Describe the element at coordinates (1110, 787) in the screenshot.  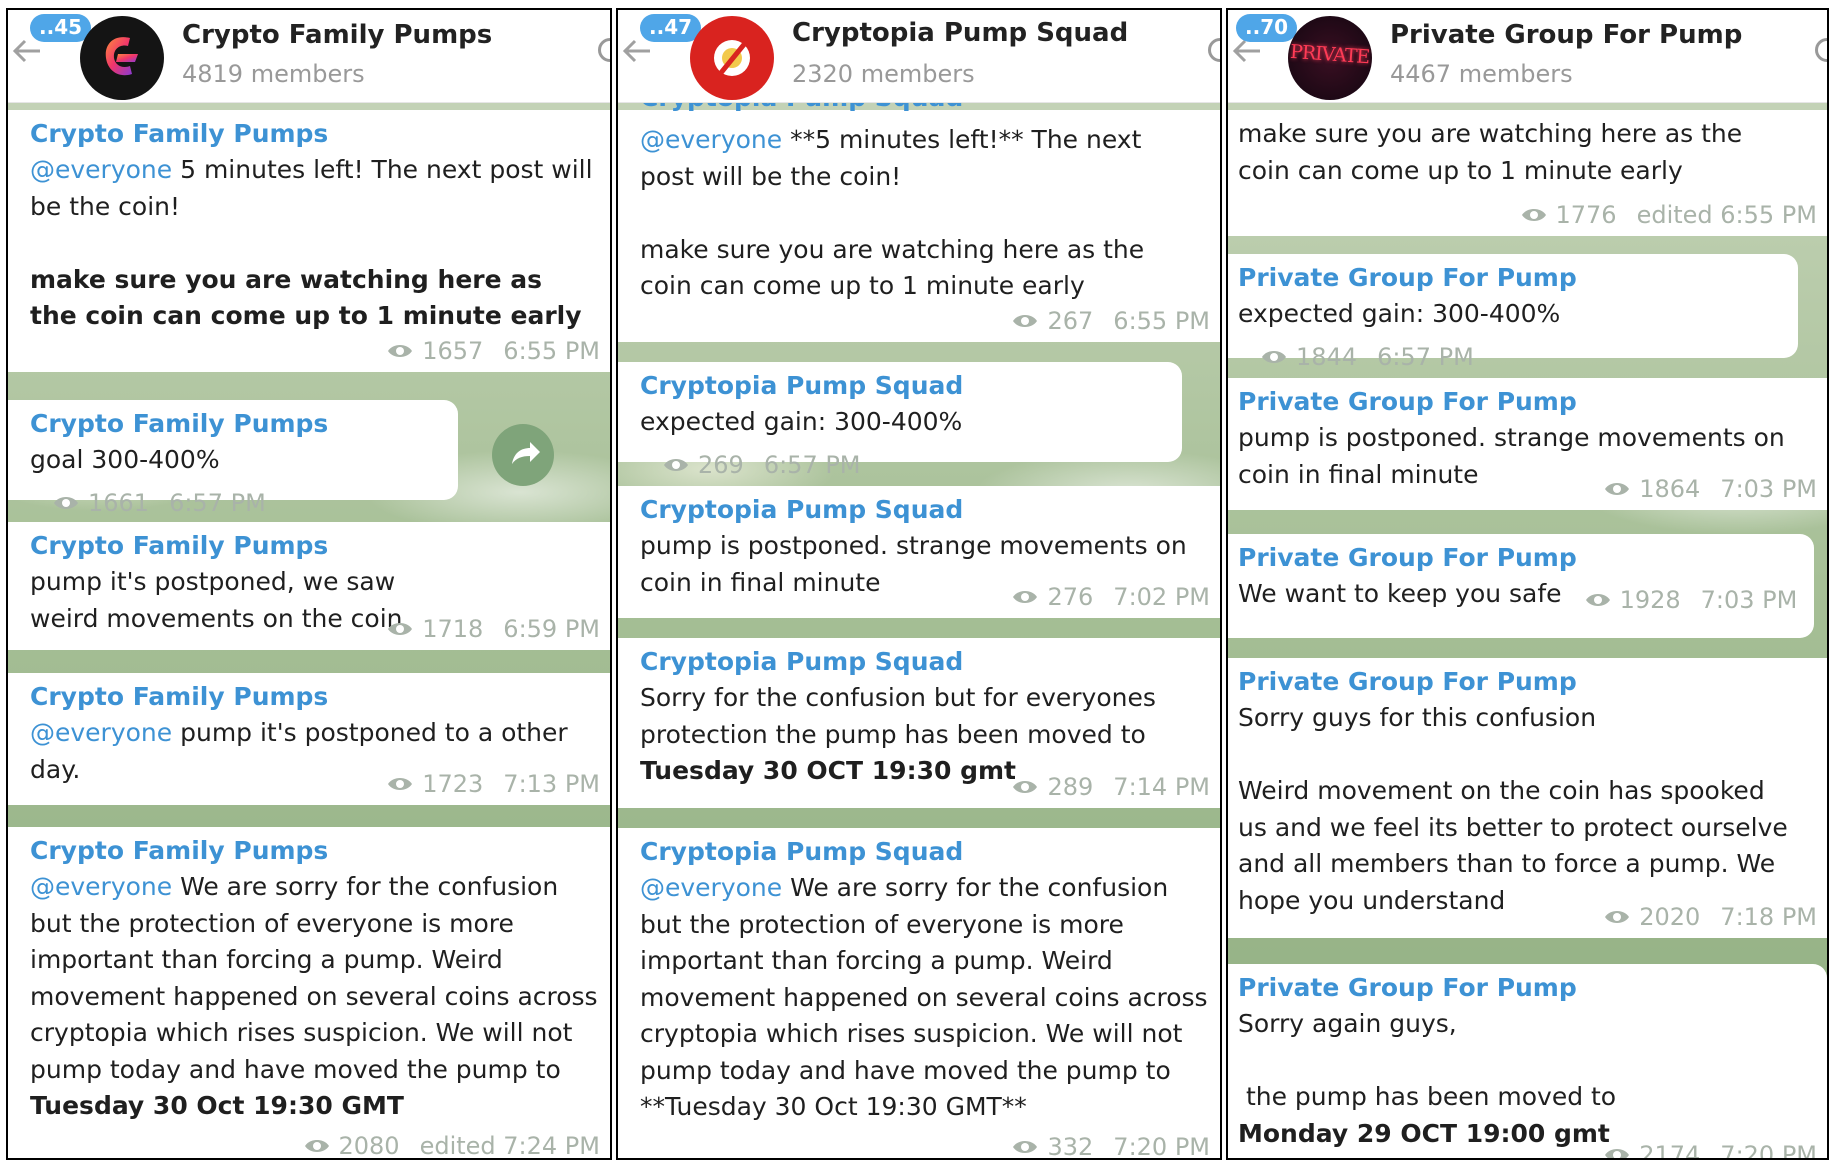
I see `message-meta: 289 7:14 PM` at that location.